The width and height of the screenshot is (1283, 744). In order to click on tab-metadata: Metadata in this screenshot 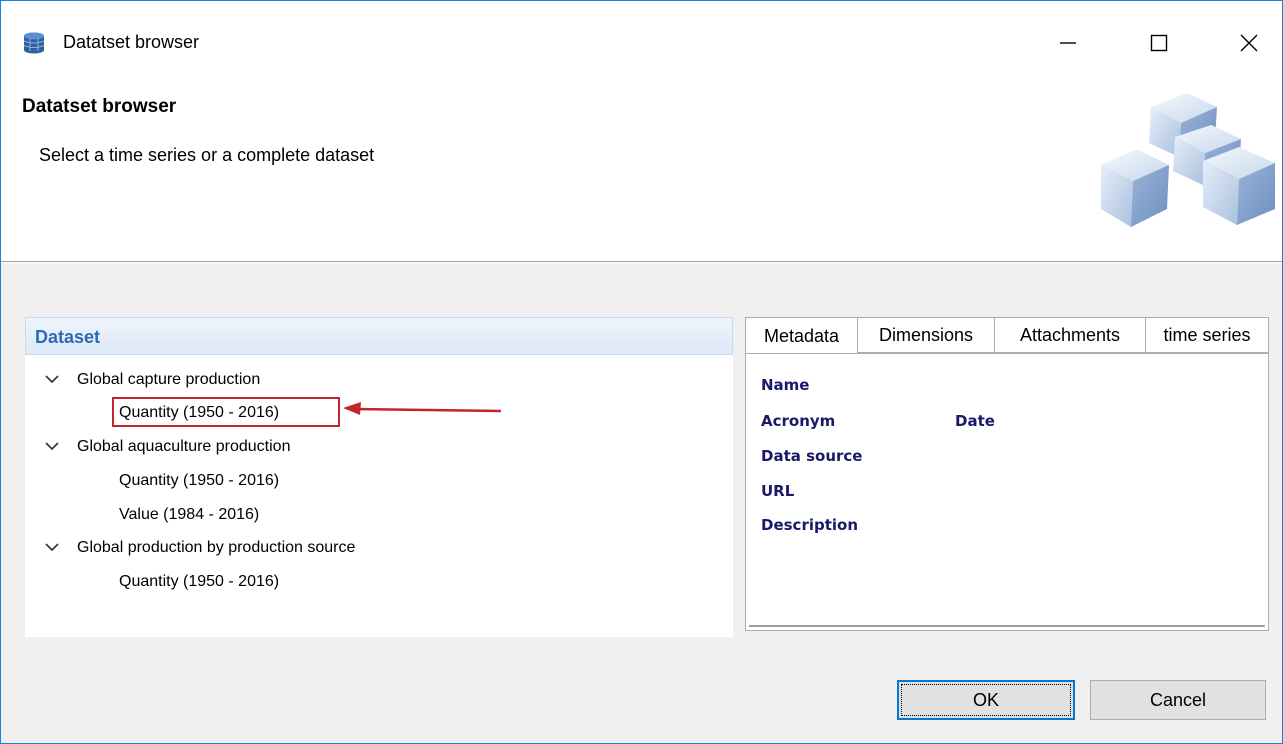, I will do `click(801, 335)`.